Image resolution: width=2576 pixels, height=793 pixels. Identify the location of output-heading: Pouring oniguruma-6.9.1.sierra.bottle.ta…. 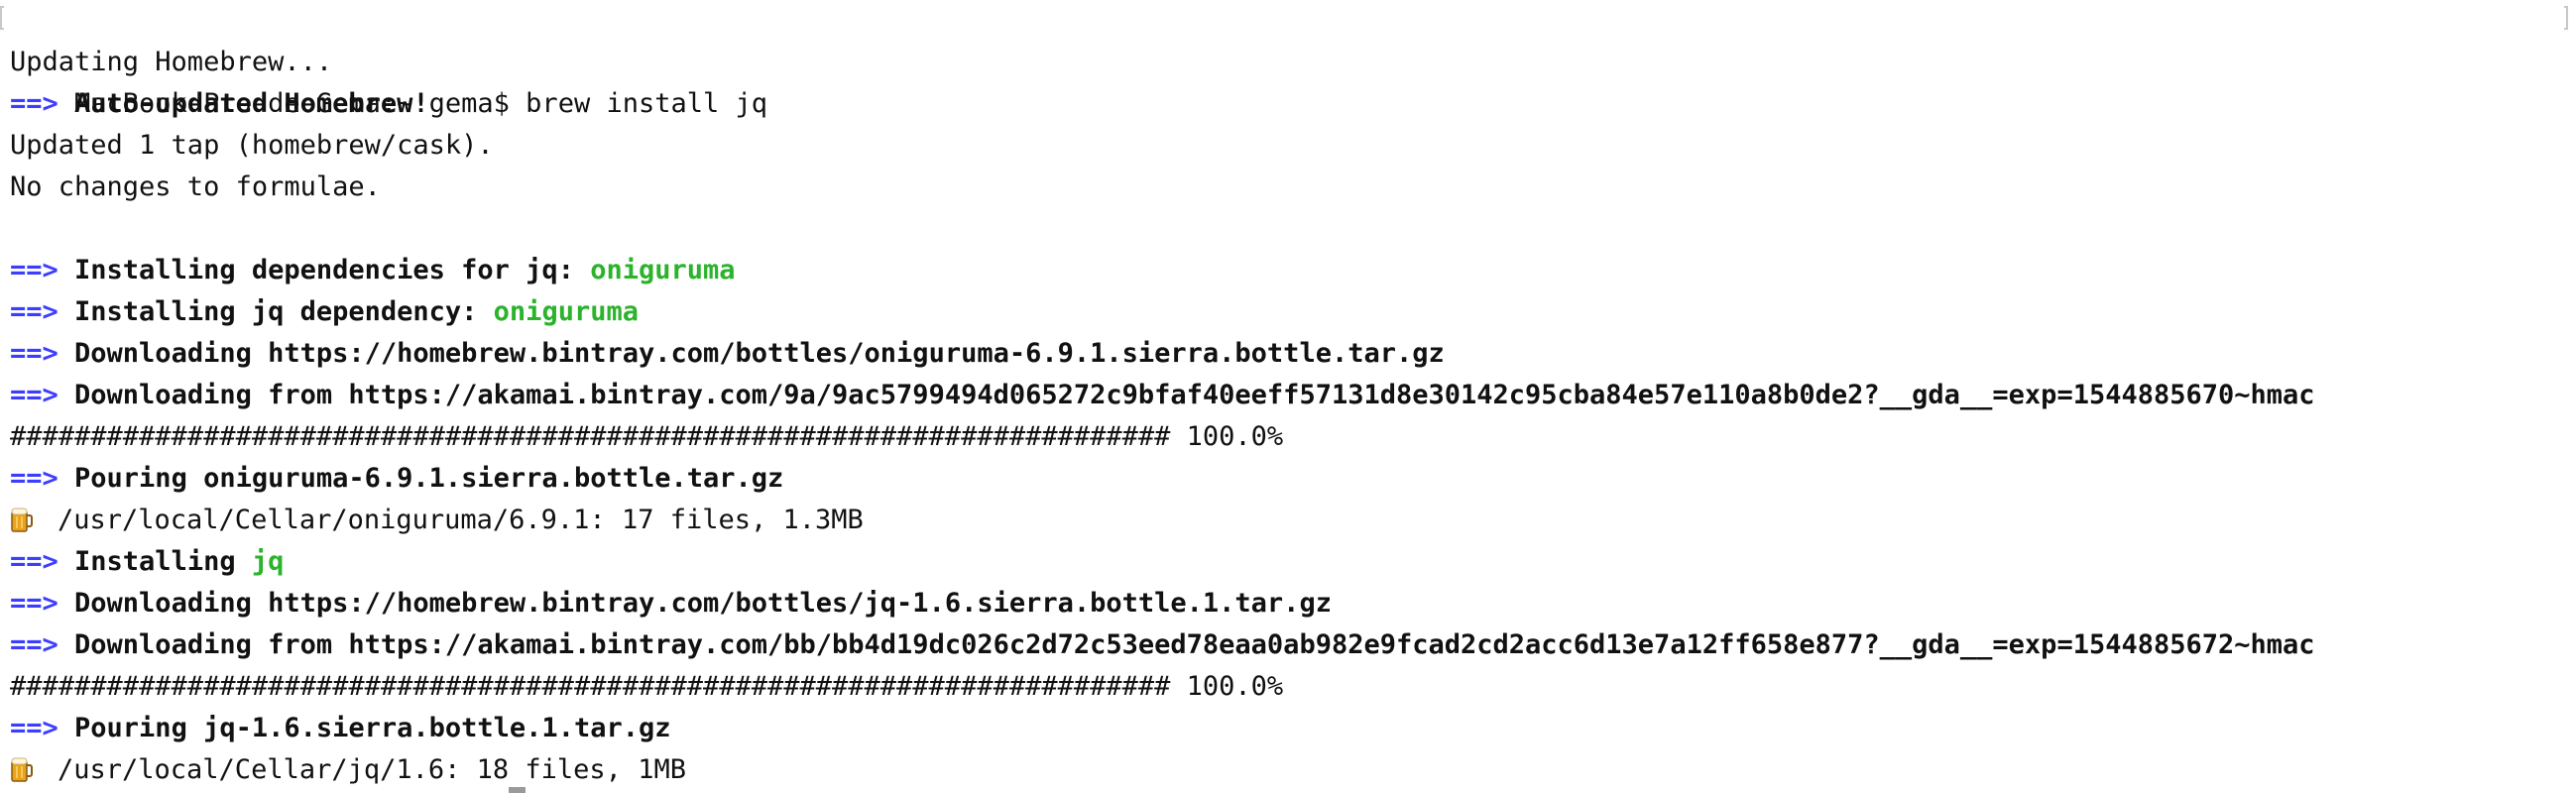
(429, 478).